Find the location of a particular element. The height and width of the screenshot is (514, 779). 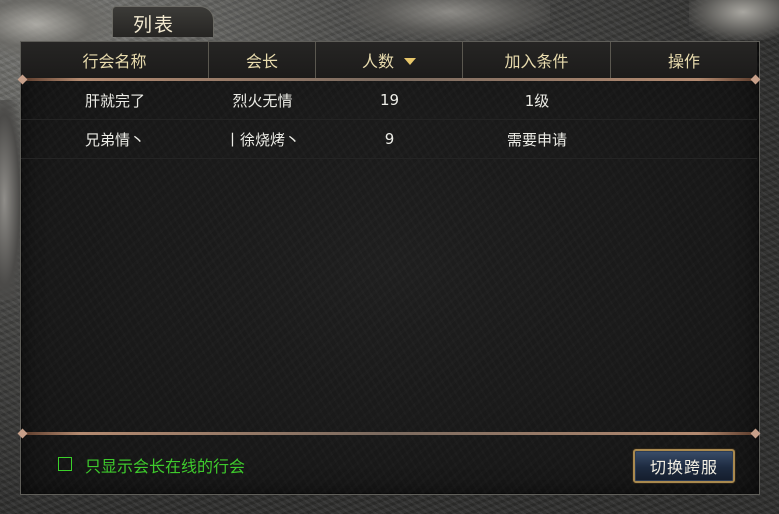

guild-rows: 肝就完了 烈火无情 19 1级 兄弟情丶 丨徐烧烤丶 9 需要申请 is located at coordinates (389, 120).